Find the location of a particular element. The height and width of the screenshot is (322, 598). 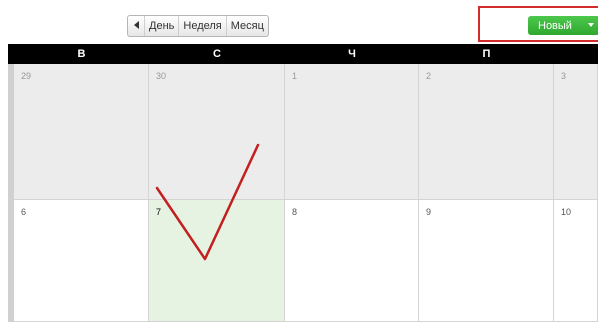

calendar-day-cell: 3 is located at coordinates (576, 132).